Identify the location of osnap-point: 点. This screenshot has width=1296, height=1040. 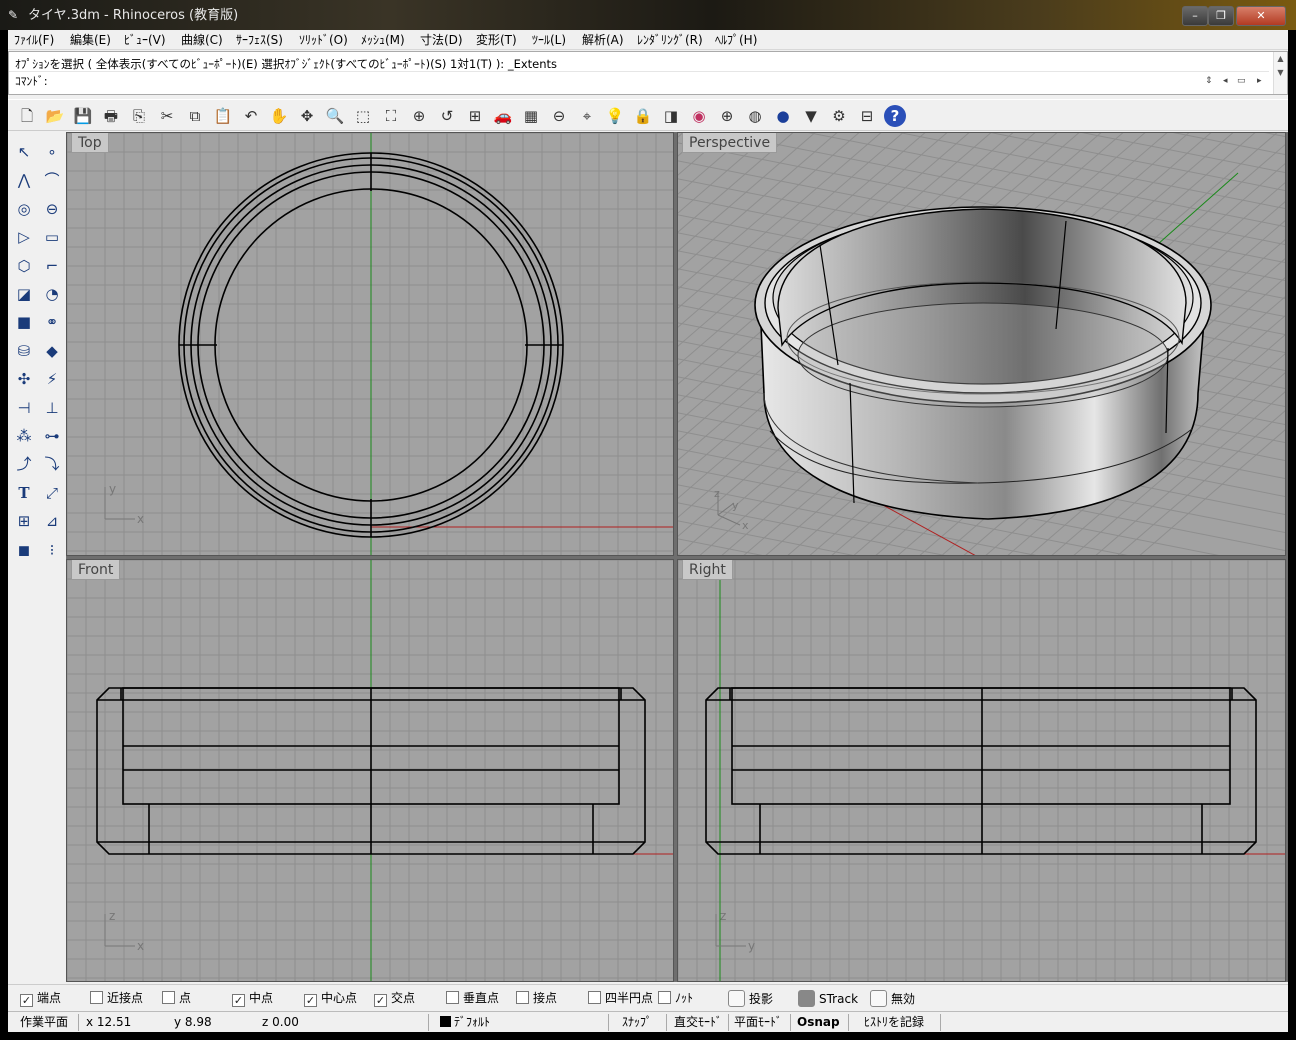
(176, 998).